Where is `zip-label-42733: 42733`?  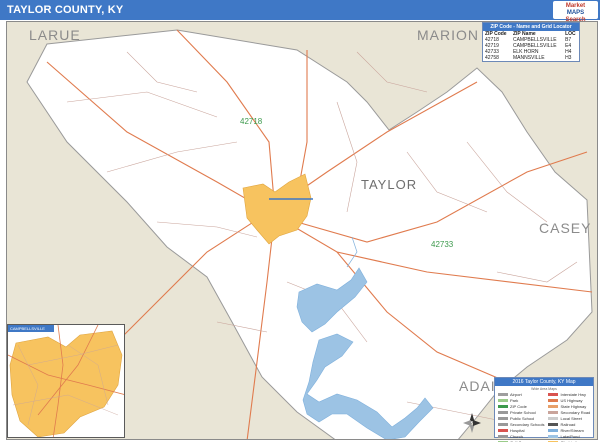 zip-label-42733: 42733 is located at coordinates (442, 244).